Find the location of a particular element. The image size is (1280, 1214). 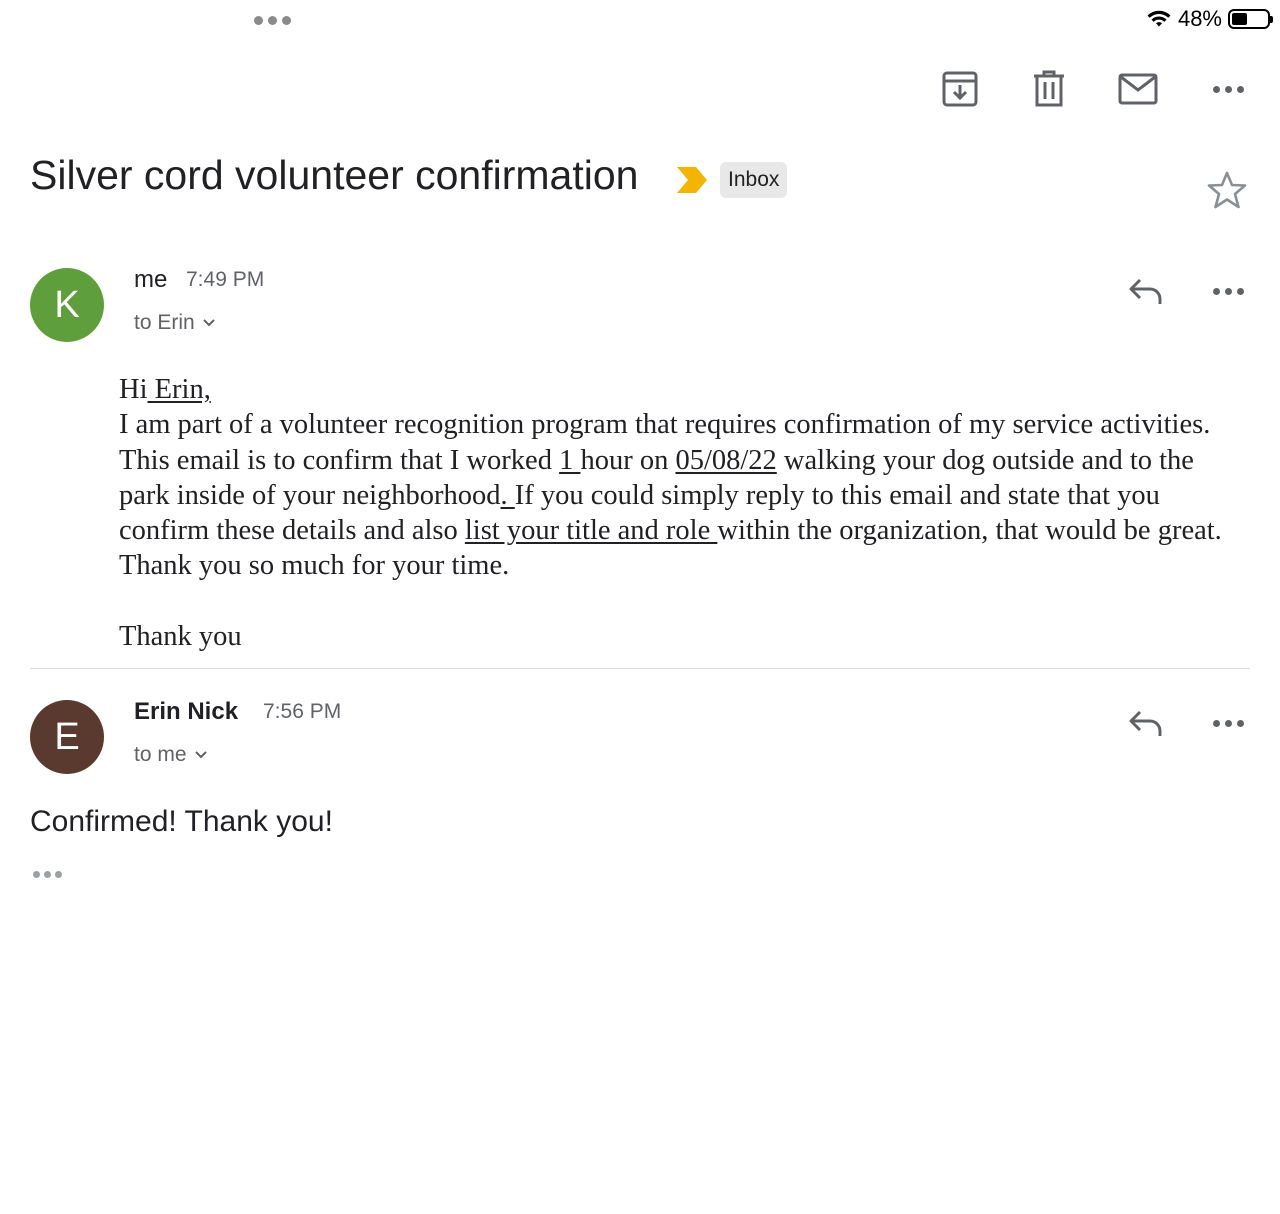

closing: Thank you is located at coordinates (180, 636).